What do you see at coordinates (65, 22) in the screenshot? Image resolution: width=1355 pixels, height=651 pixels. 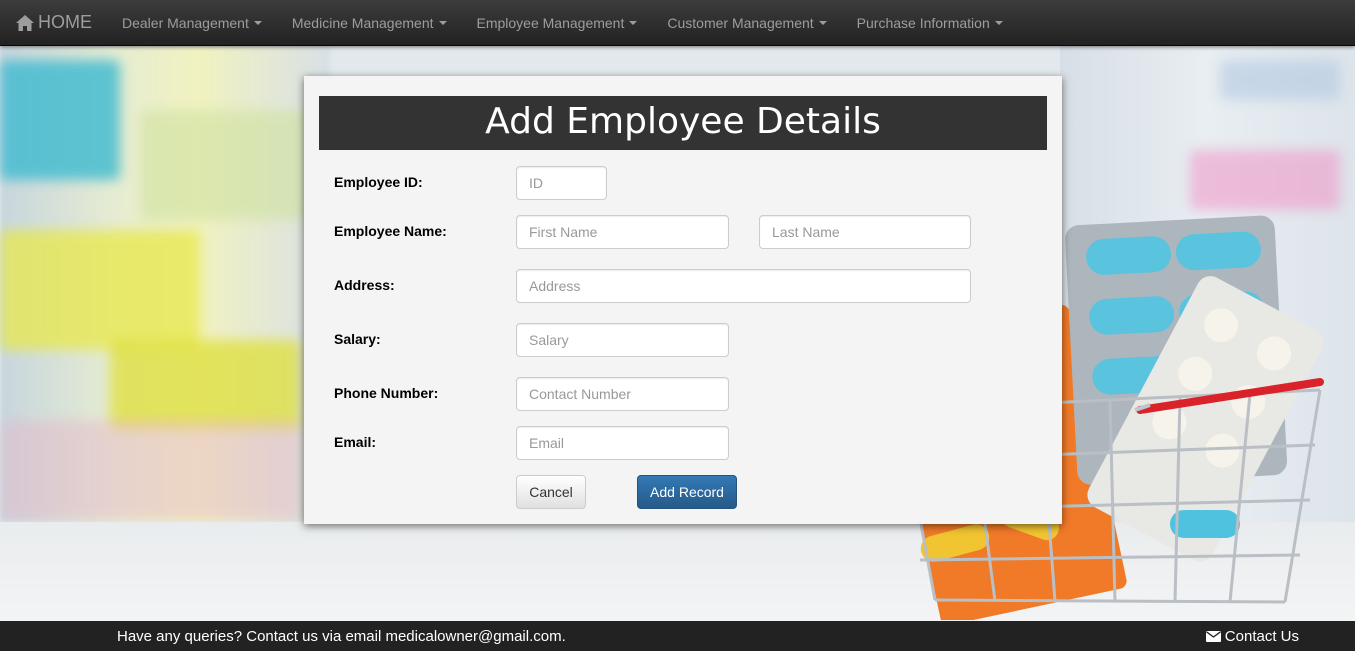 I see `home-label: HOME` at bounding box center [65, 22].